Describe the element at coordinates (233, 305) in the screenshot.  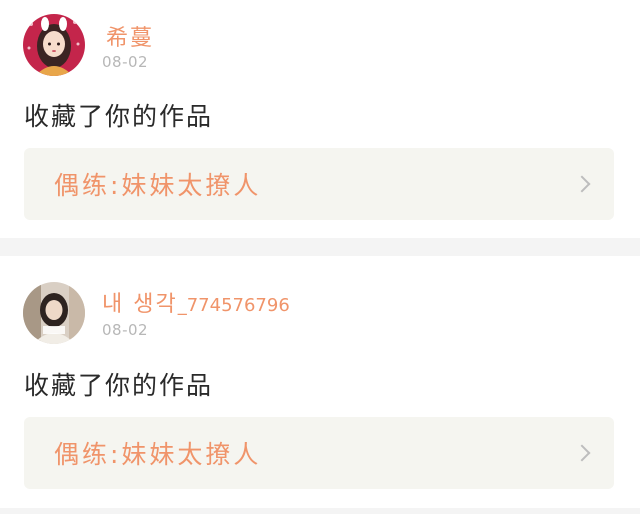
I see `username-suffix: _774576796` at that location.